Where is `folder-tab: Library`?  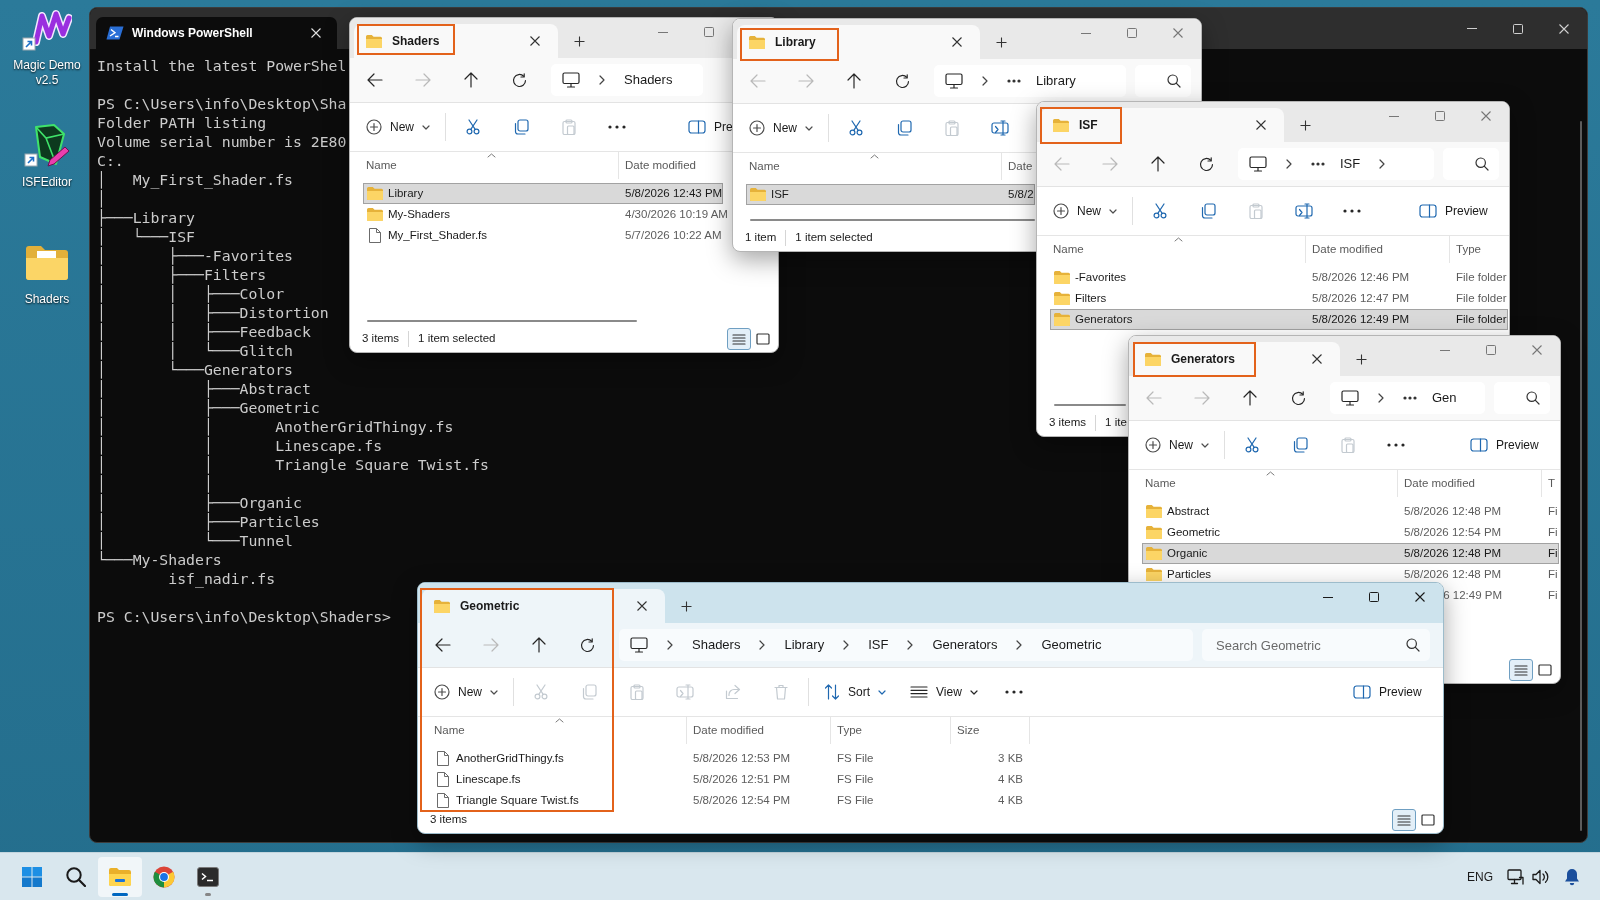
folder-tab: Library is located at coordinates (858, 42).